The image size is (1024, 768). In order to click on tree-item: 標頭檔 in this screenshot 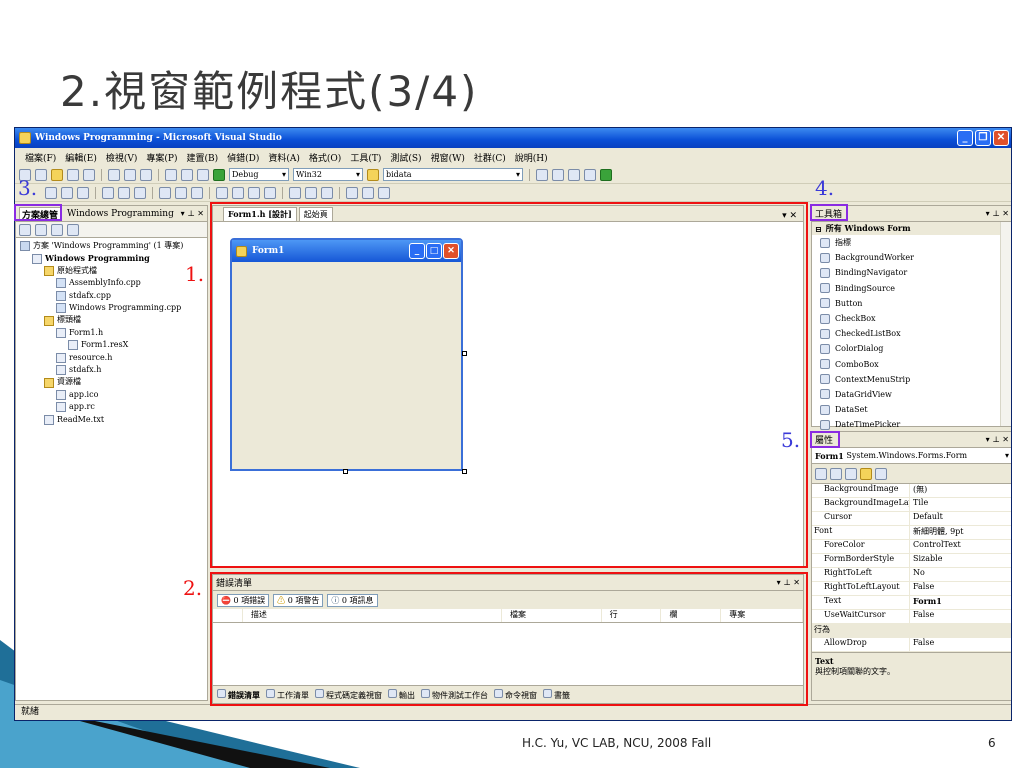, I will do `click(111, 320)`.